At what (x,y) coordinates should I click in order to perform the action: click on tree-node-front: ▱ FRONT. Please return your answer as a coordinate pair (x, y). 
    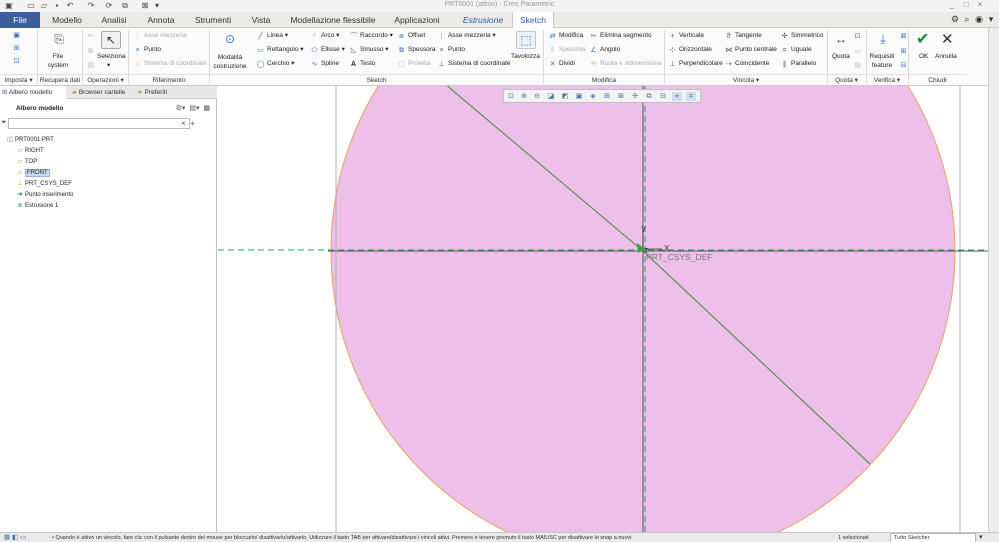
    Looking at the image, I should click on (107, 172).